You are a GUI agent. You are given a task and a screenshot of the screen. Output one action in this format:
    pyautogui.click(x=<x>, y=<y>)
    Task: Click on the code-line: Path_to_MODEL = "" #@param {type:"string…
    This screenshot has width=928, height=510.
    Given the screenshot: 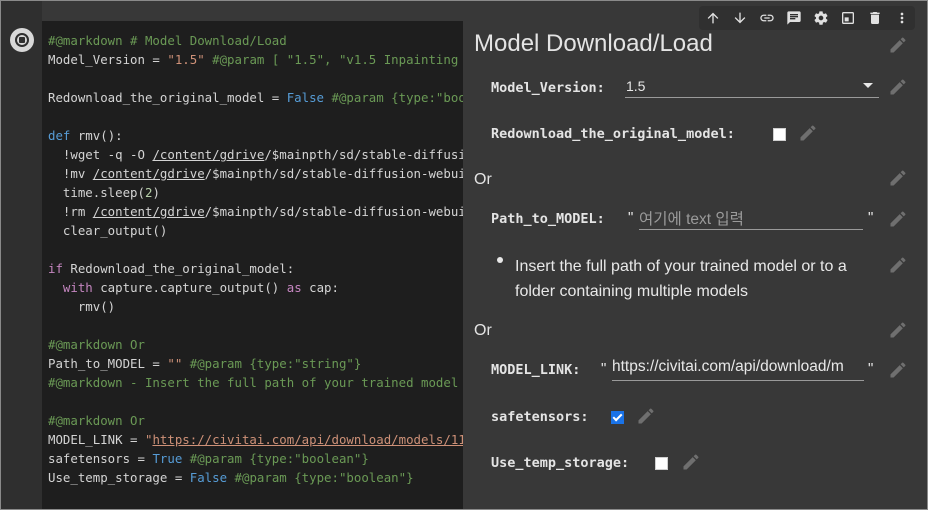 What is the action you would take?
    pyautogui.click(x=255, y=363)
    